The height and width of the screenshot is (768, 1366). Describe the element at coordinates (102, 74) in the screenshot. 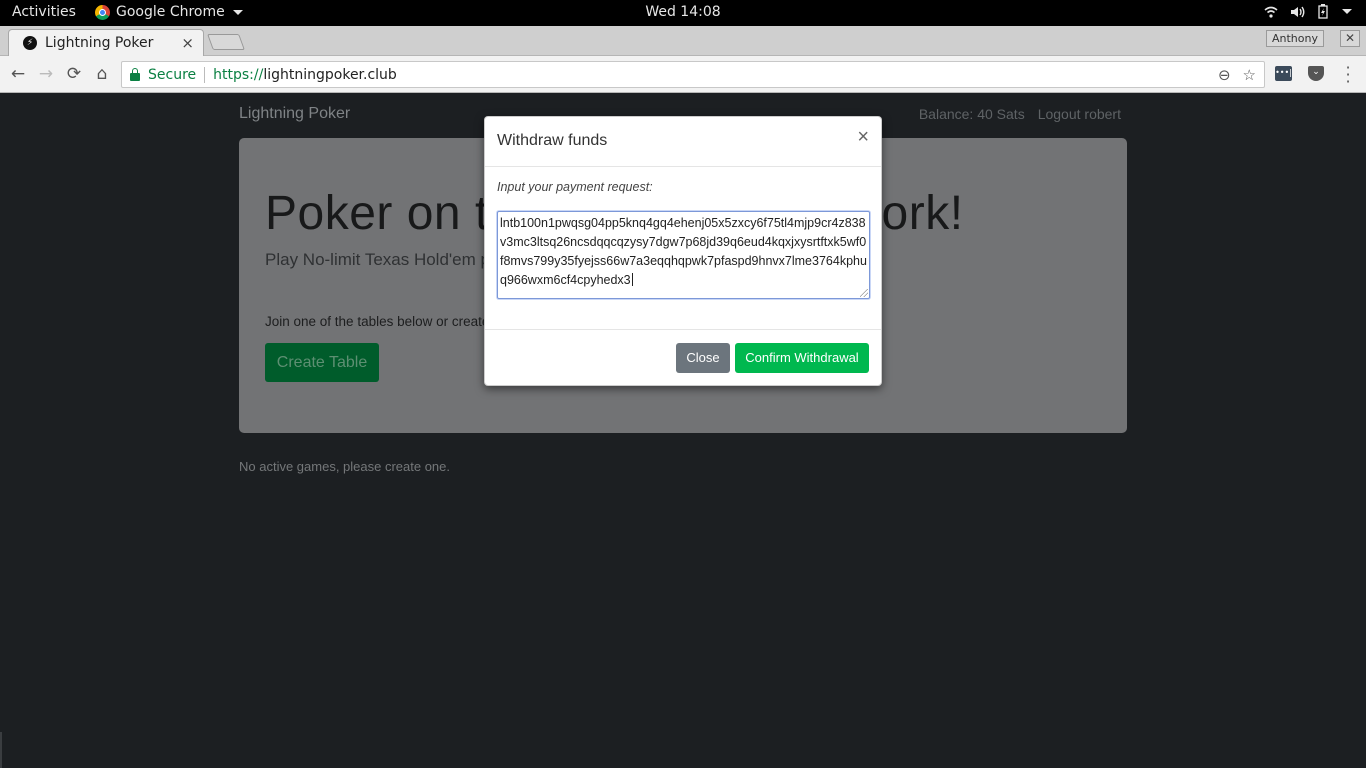

I see `home-icon: ⌂` at that location.